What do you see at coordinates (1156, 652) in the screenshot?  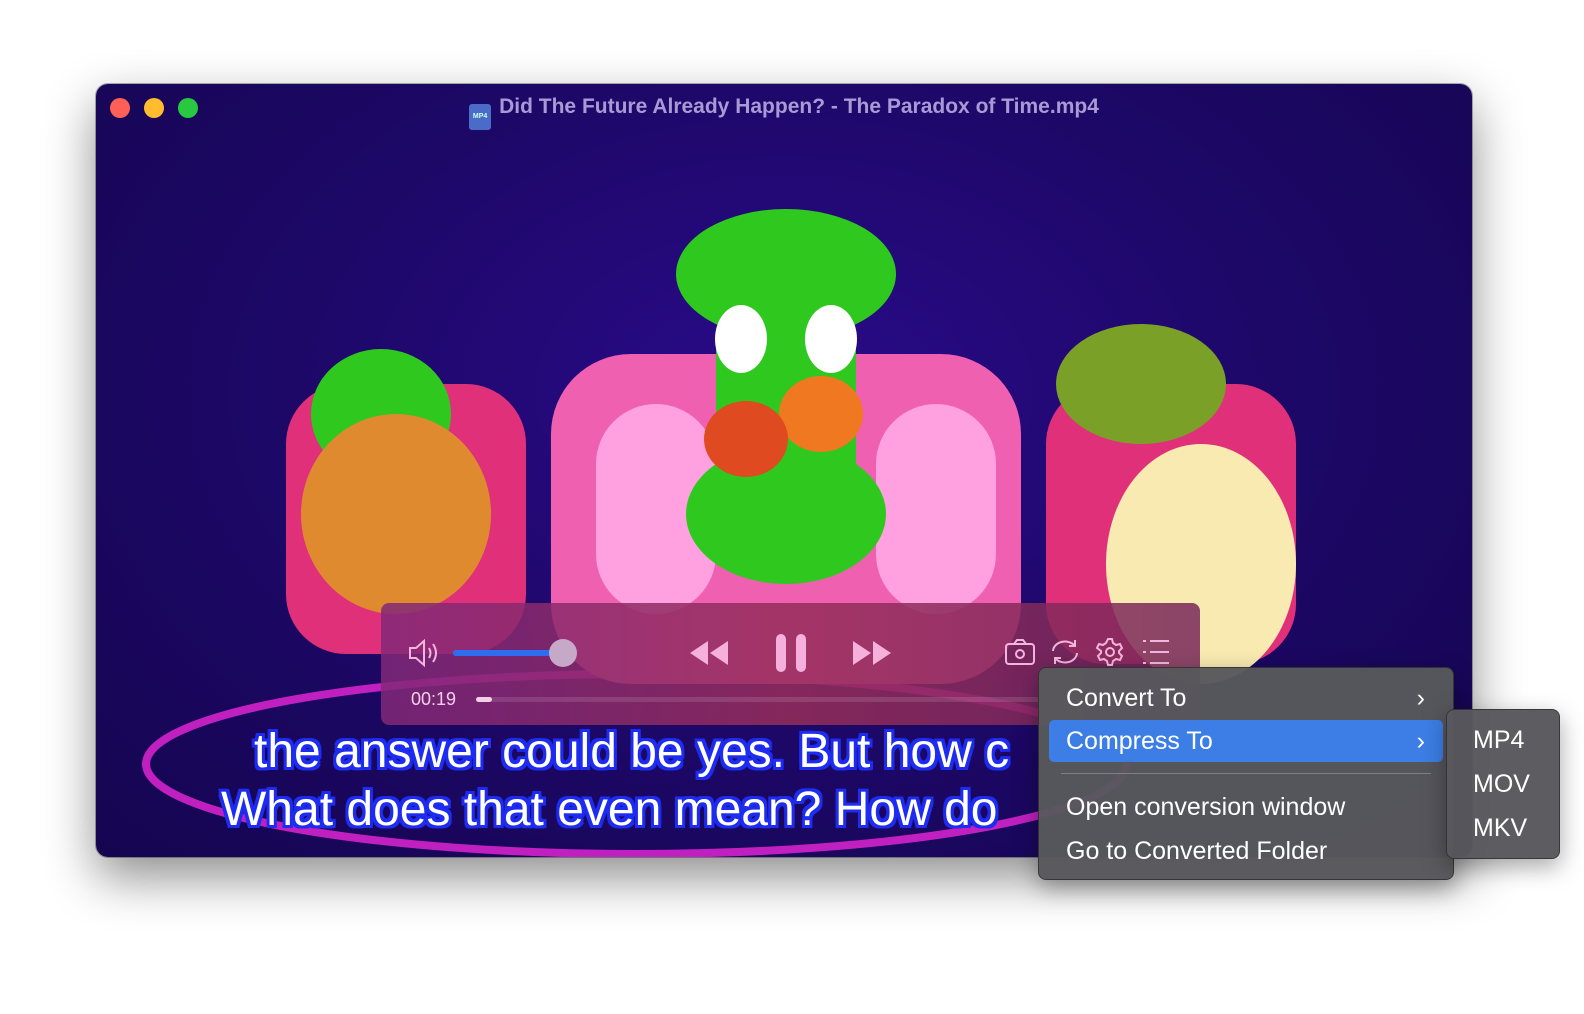 I see `playlist-icon` at bounding box center [1156, 652].